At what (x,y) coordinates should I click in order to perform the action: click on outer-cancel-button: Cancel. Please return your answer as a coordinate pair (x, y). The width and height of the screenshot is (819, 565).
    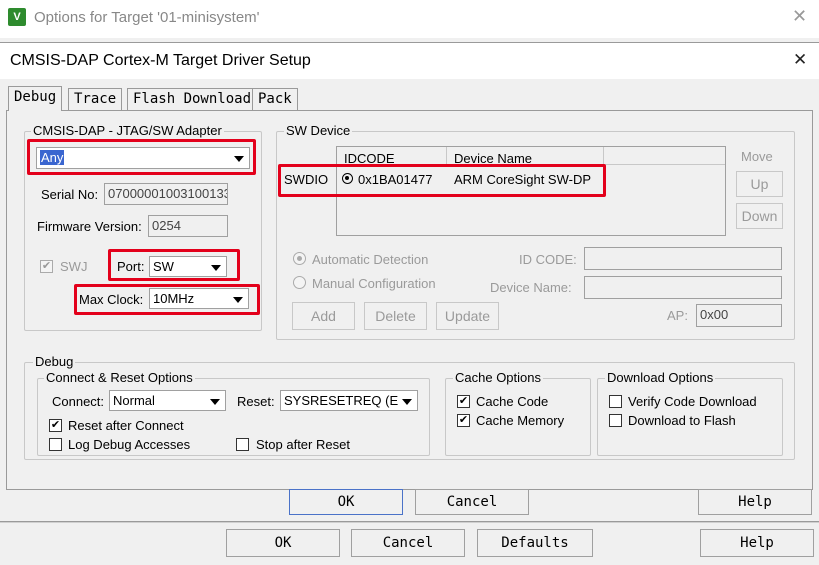
    Looking at the image, I should click on (408, 543).